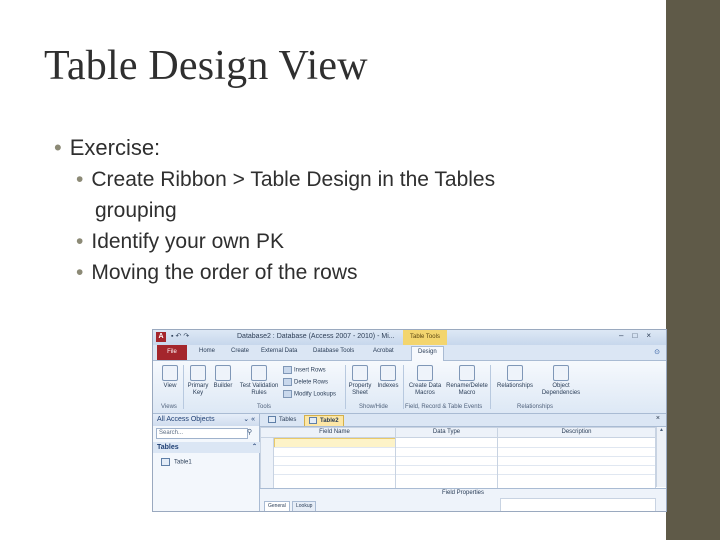 The height and width of the screenshot is (540, 720). Describe the element at coordinates (333, 351) in the screenshot. I see `tab-database-tools: Database Tools` at that location.